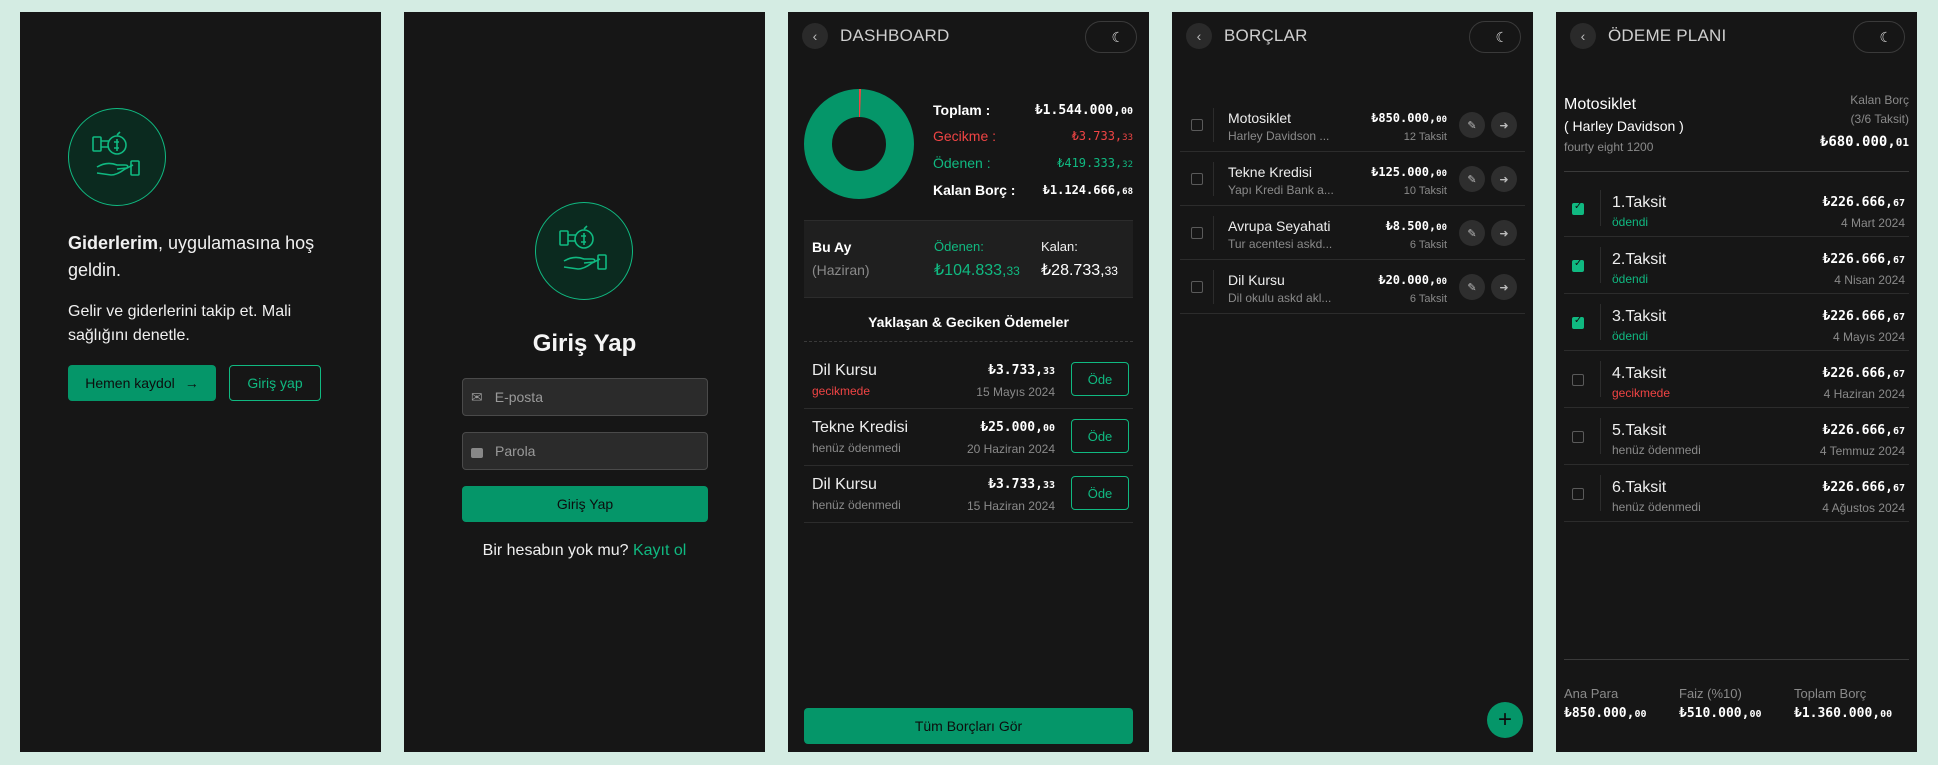  Describe the element at coordinates (1256, 280) in the screenshot. I see `debt-name: Dil Kursu` at that location.